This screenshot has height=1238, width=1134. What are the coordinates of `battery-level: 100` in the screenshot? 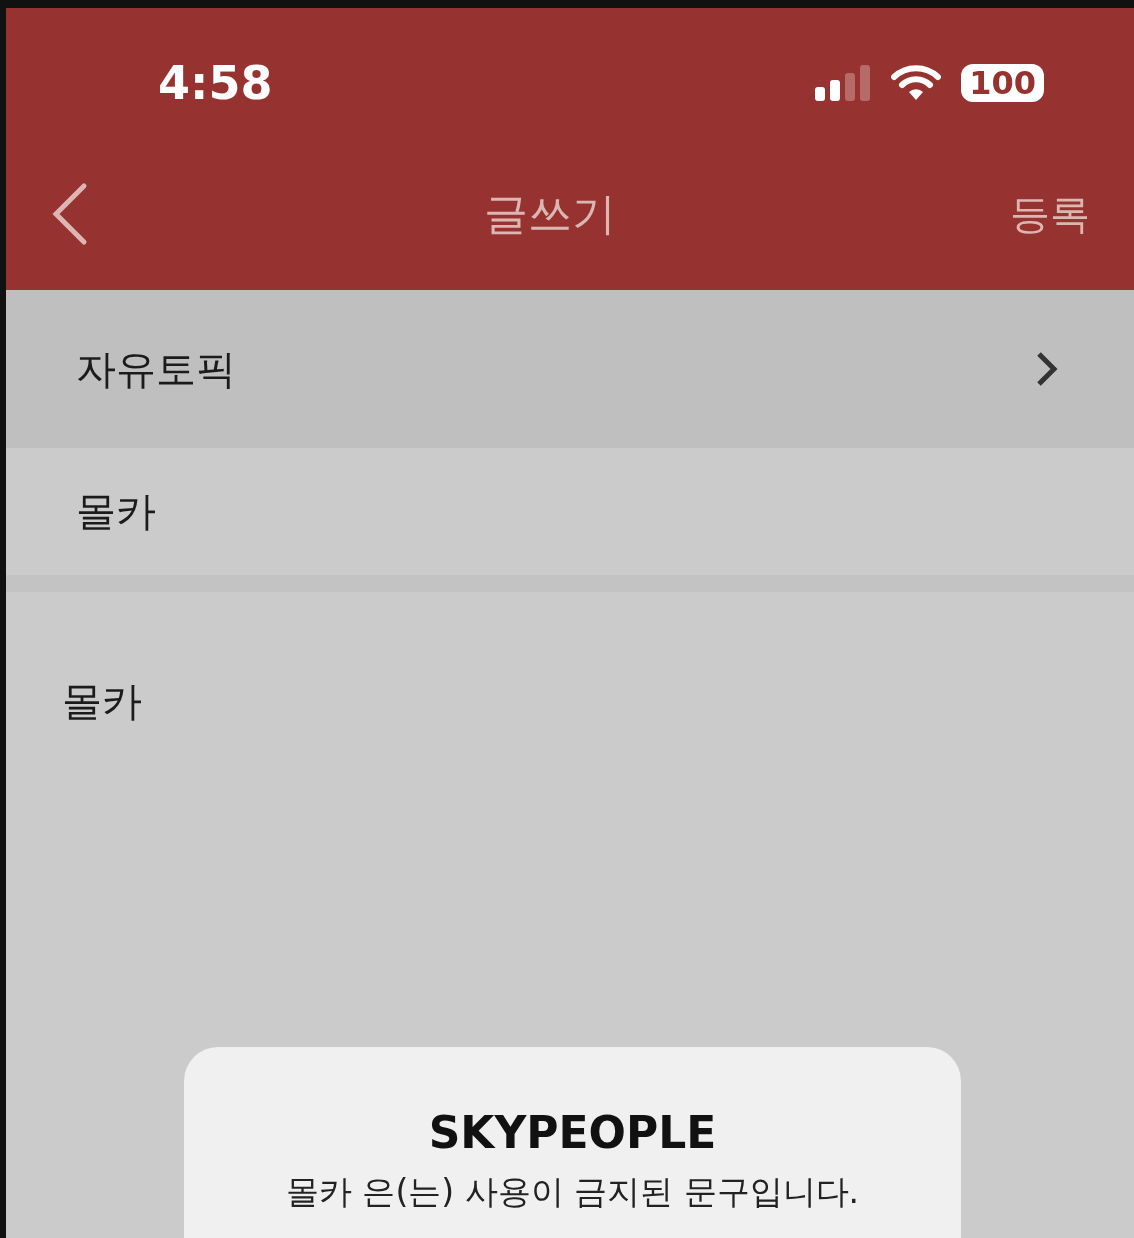 It's located at (1002, 83).